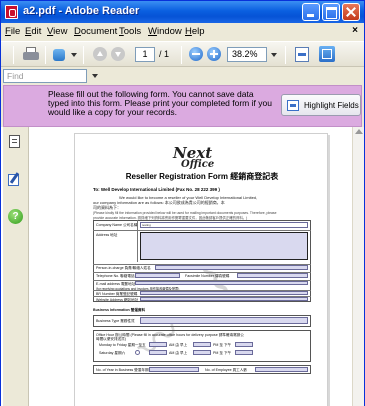  Describe the element at coordinates (331, 105) in the screenshot. I see `highlight-fields-label: Highlight Fields` at that location.